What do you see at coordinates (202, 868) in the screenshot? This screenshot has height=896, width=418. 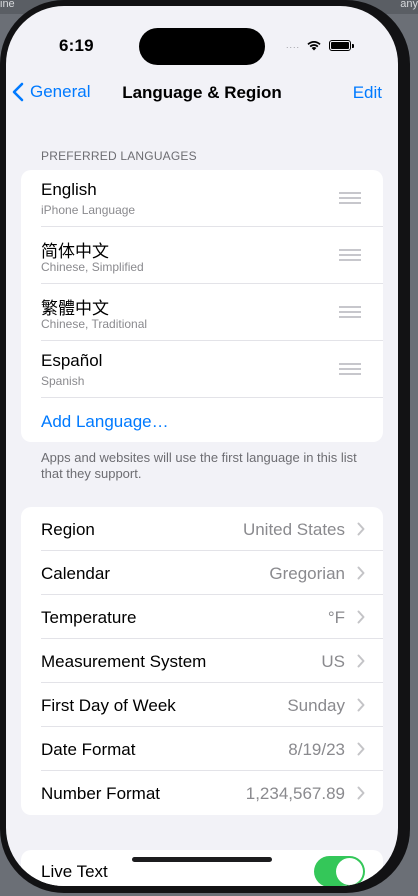 I see `live-text-row: Live Text` at bounding box center [202, 868].